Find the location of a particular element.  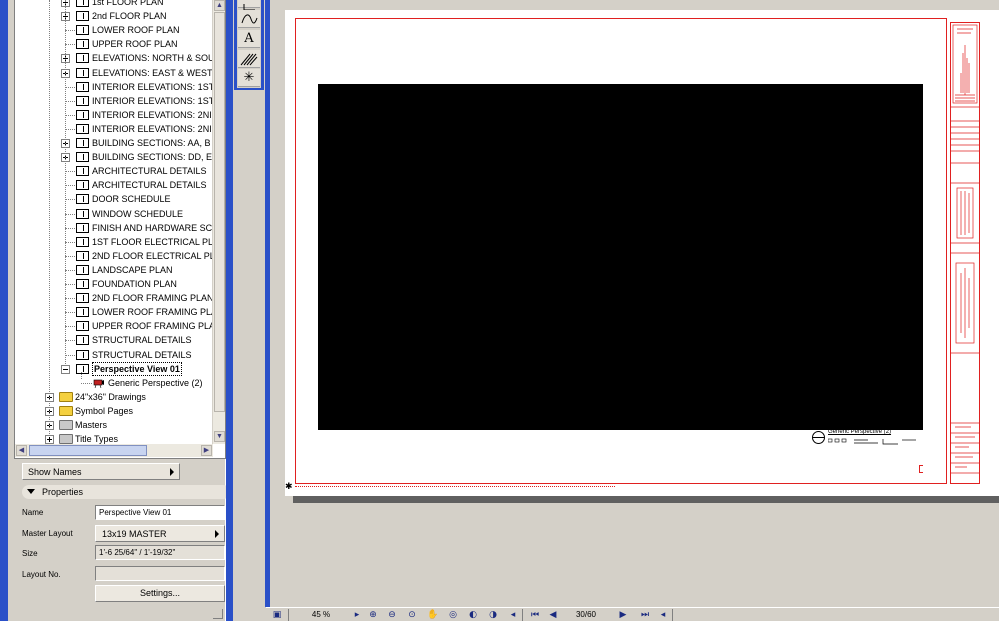

tree-item-layout: ELEVATIONS: EAST & WEST is located at coordinates (114, 73).